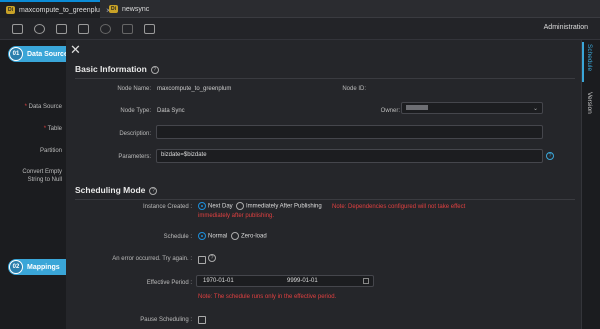  What do you see at coordinates (202, 320) in the screenshot?
I see `pause-scheduling-checkbox` at bounding box center [202, 320].